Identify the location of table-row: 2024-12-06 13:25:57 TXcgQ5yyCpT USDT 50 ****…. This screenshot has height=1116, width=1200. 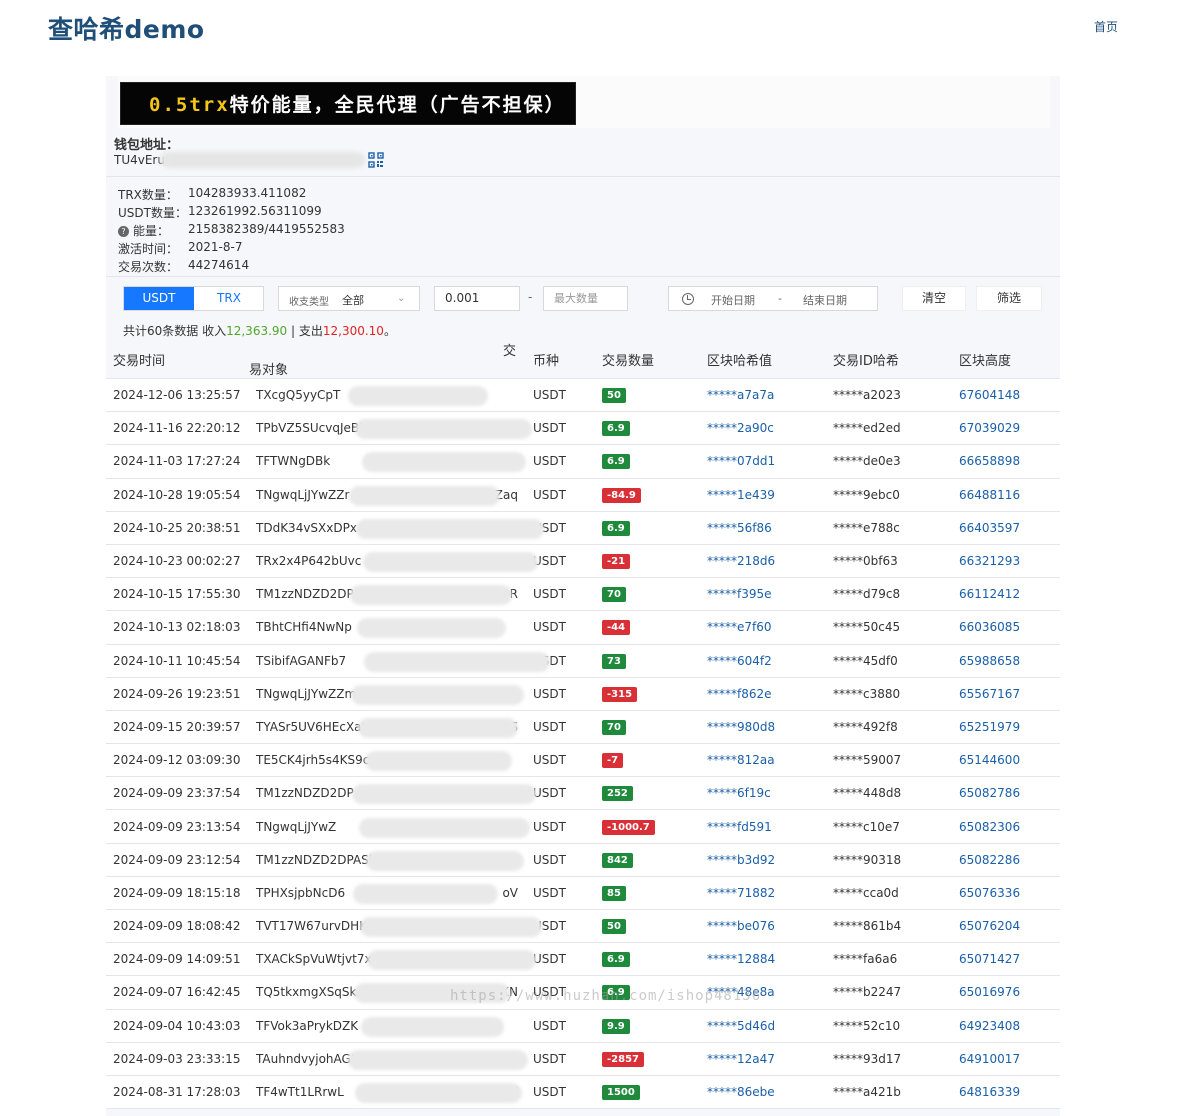
(583, 395).